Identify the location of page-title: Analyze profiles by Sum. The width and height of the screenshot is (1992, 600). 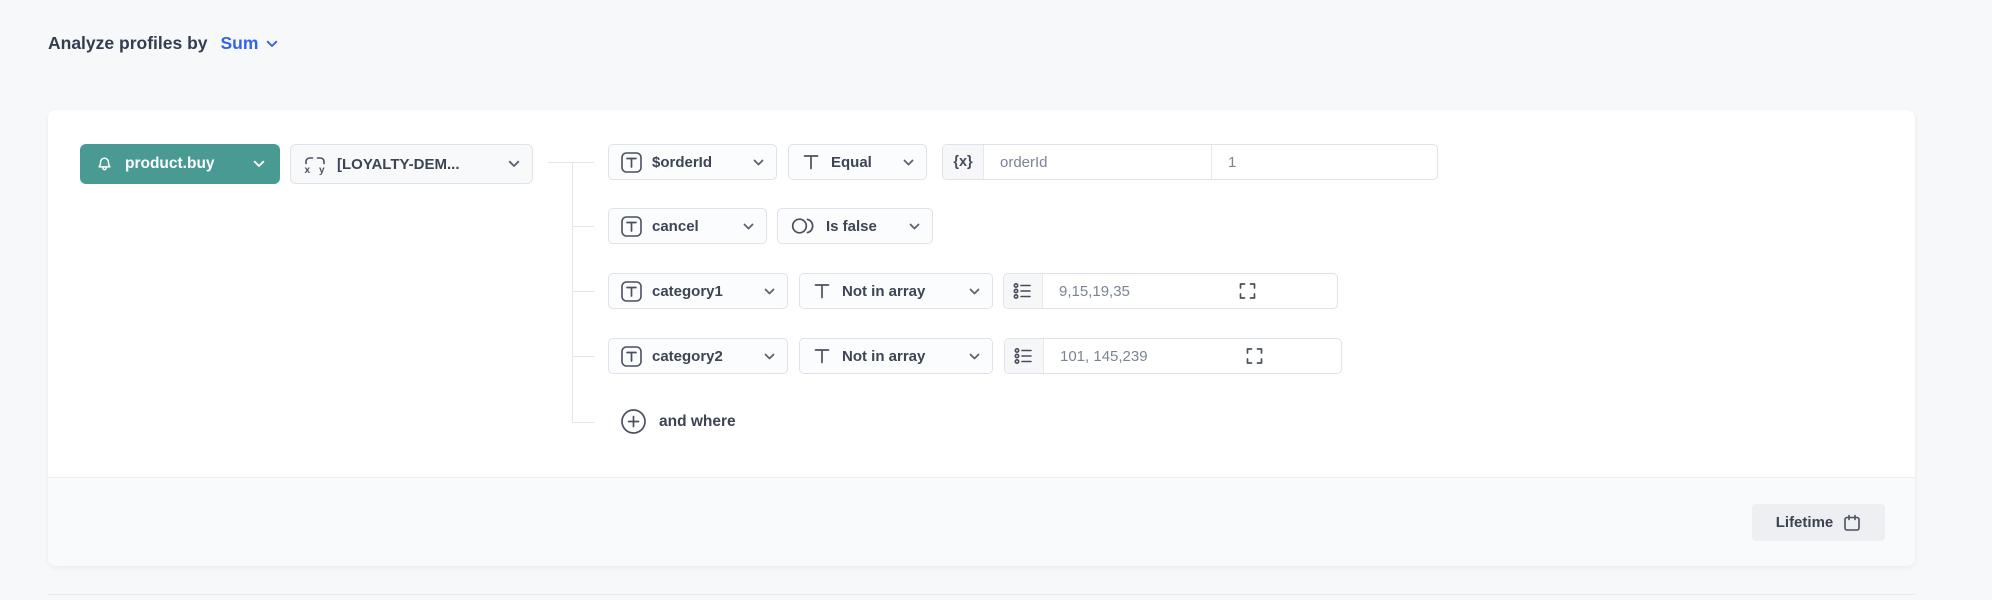
(163, 43).